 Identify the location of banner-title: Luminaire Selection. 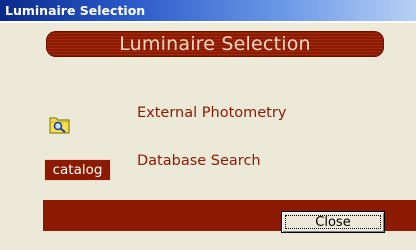
(215, 44).